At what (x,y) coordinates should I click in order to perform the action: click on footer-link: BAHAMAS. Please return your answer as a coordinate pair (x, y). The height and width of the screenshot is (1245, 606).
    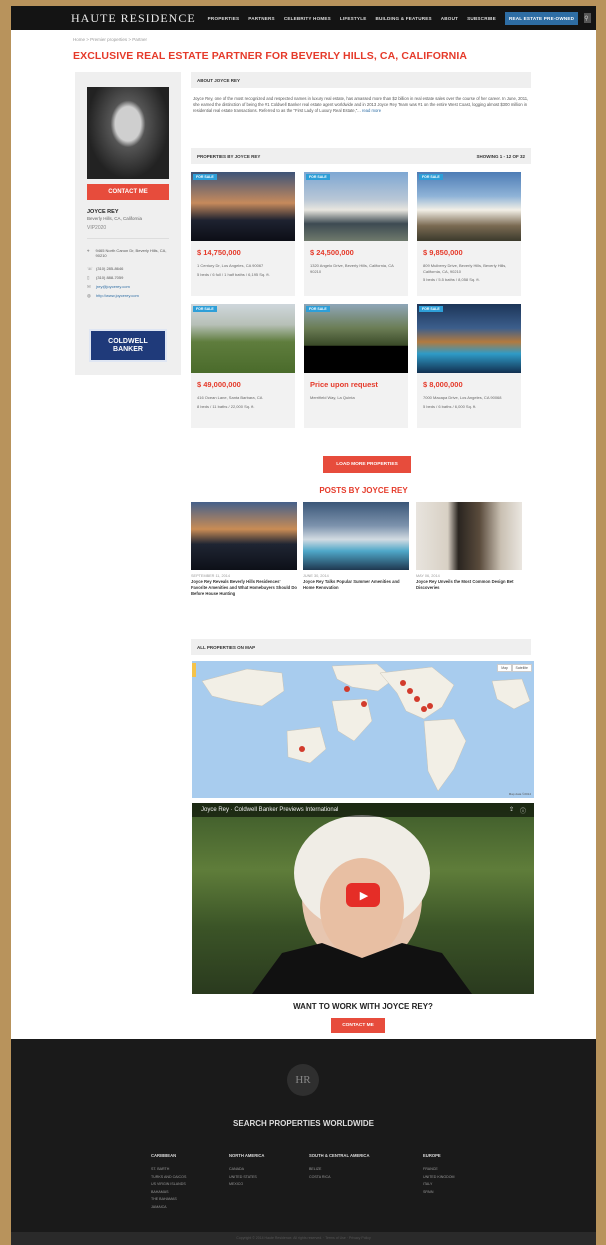
    Looking at the image, I should click on (186, 1193).